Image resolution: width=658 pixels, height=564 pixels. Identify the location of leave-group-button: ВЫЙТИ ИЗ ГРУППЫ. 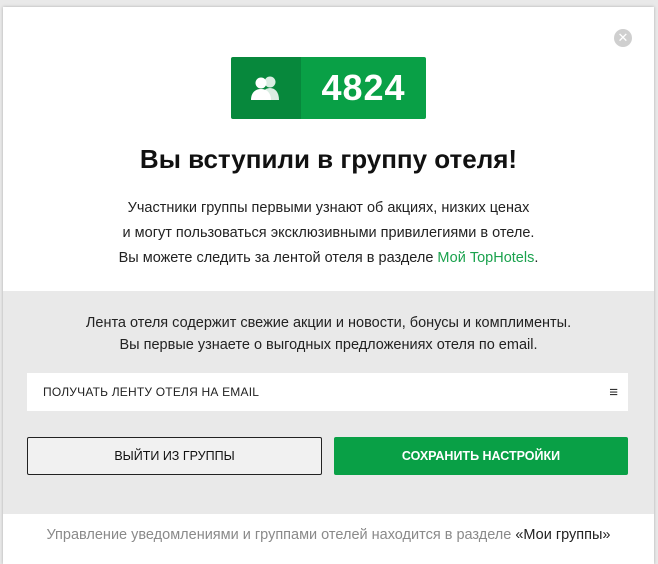
(174, 456).